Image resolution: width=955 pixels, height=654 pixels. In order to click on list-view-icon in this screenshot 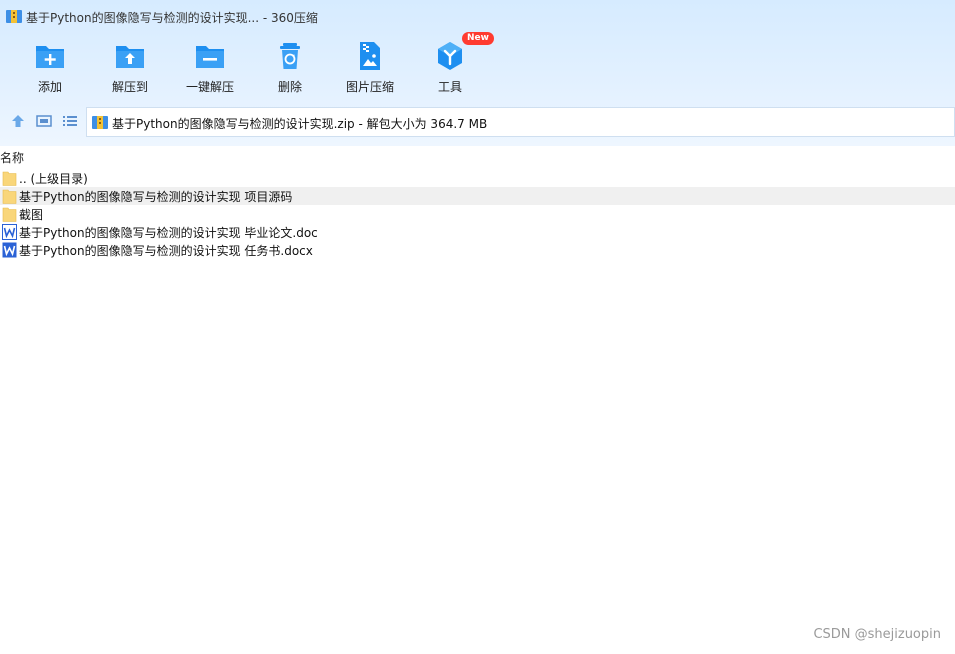, I will do `click(70, 121)`.